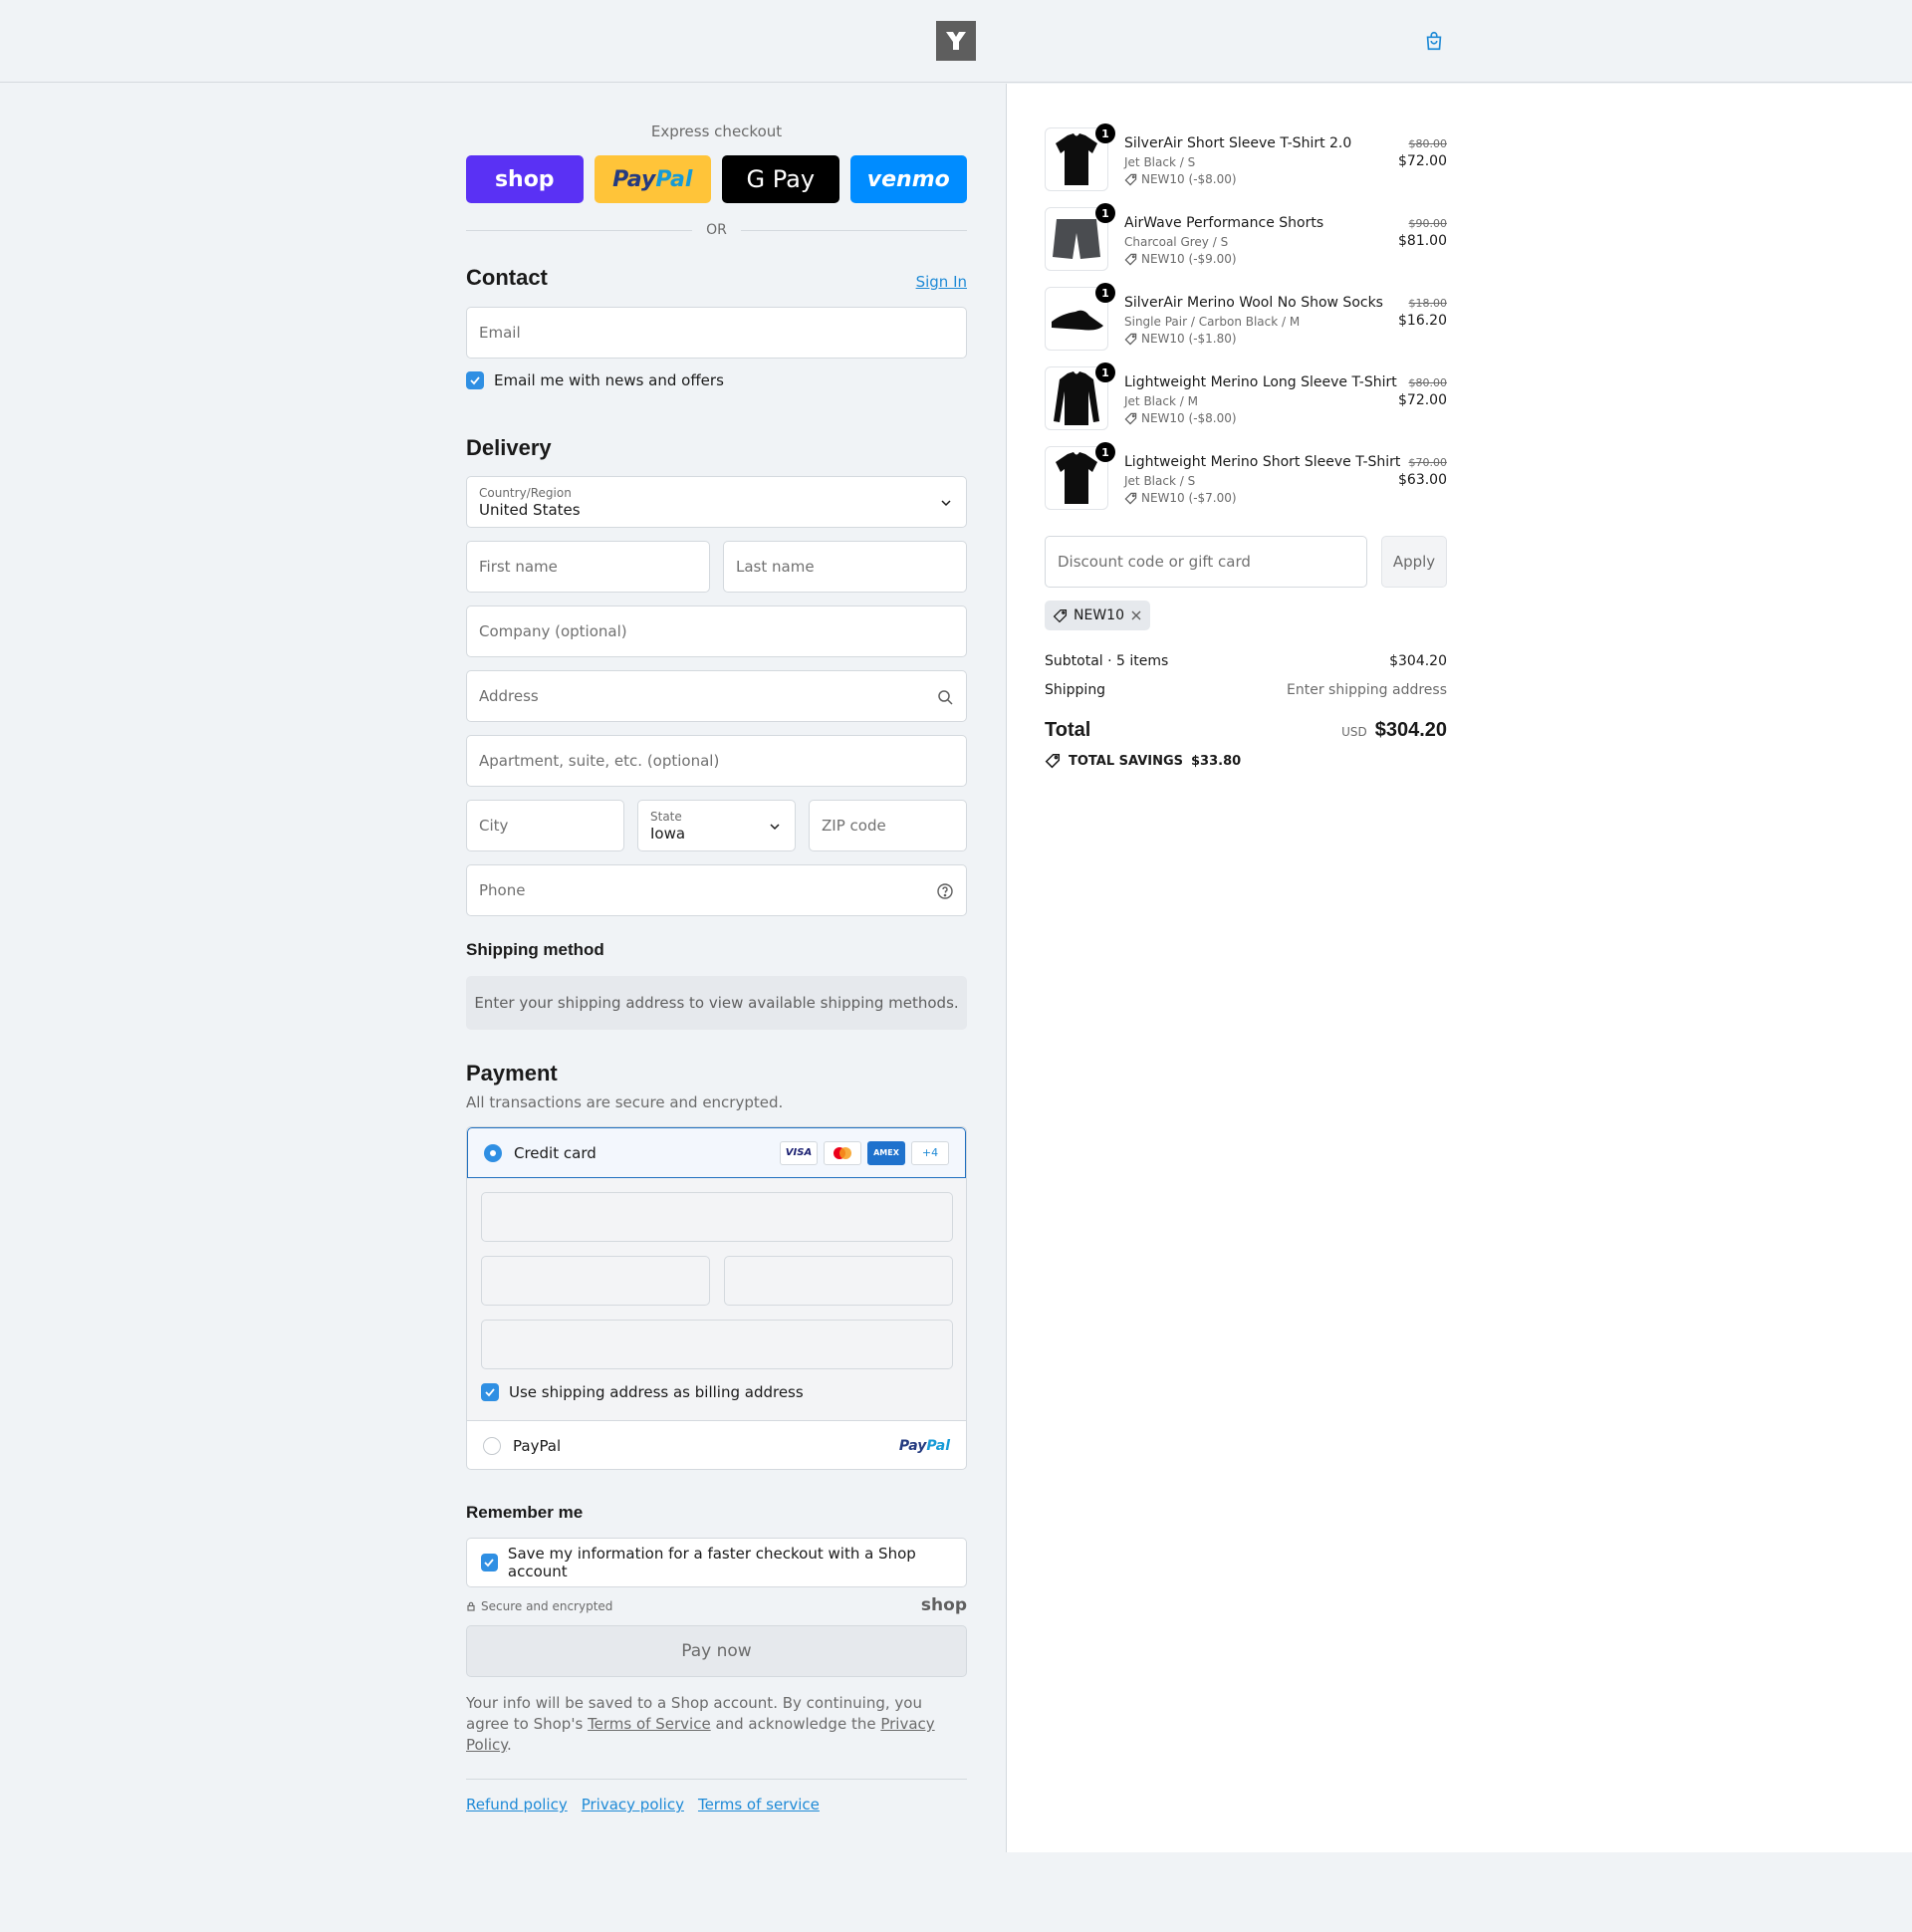 This screenshot has width=1912, height=1932. What do you see at coordinates (493, 1152) in the screenshot?
I see `credit-card-radio` at bounding box center [493, 1152].